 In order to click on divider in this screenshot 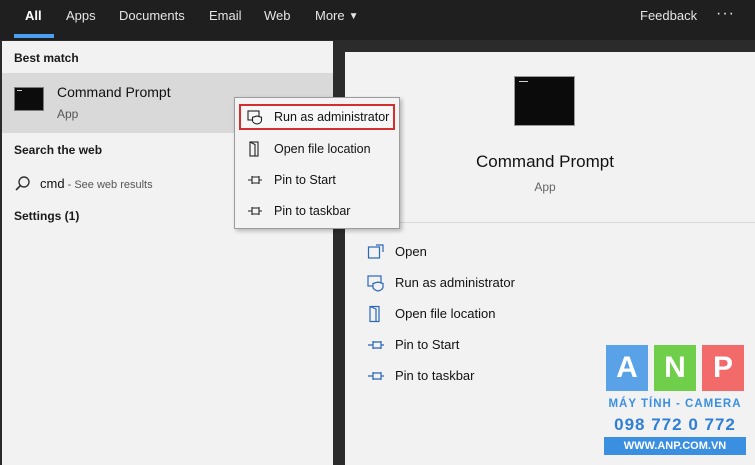, I will do `click(550, 222)`.